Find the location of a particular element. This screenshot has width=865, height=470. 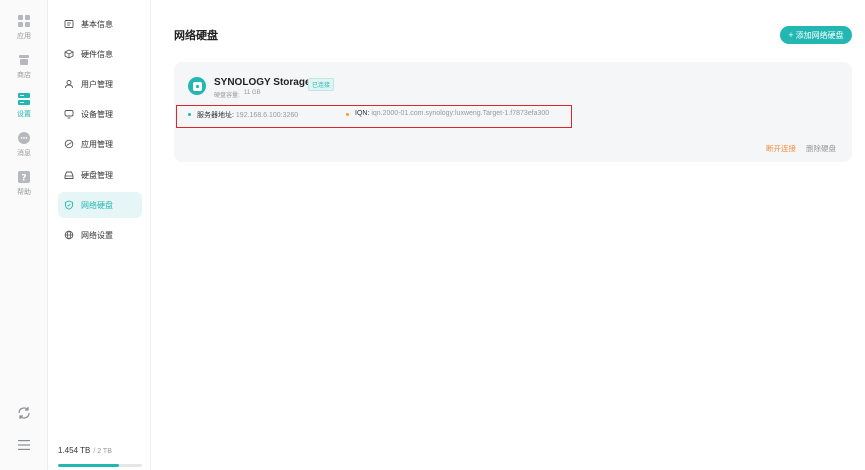

nav-label-hardware-info: 硬件信息 is located at coordinates (97, 54).